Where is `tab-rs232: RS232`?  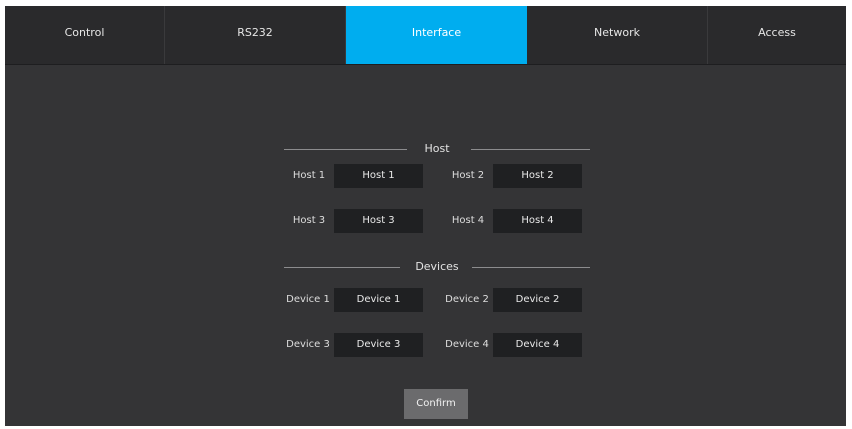 tab-rs232: RS232 is located at coordinates (255, 35).